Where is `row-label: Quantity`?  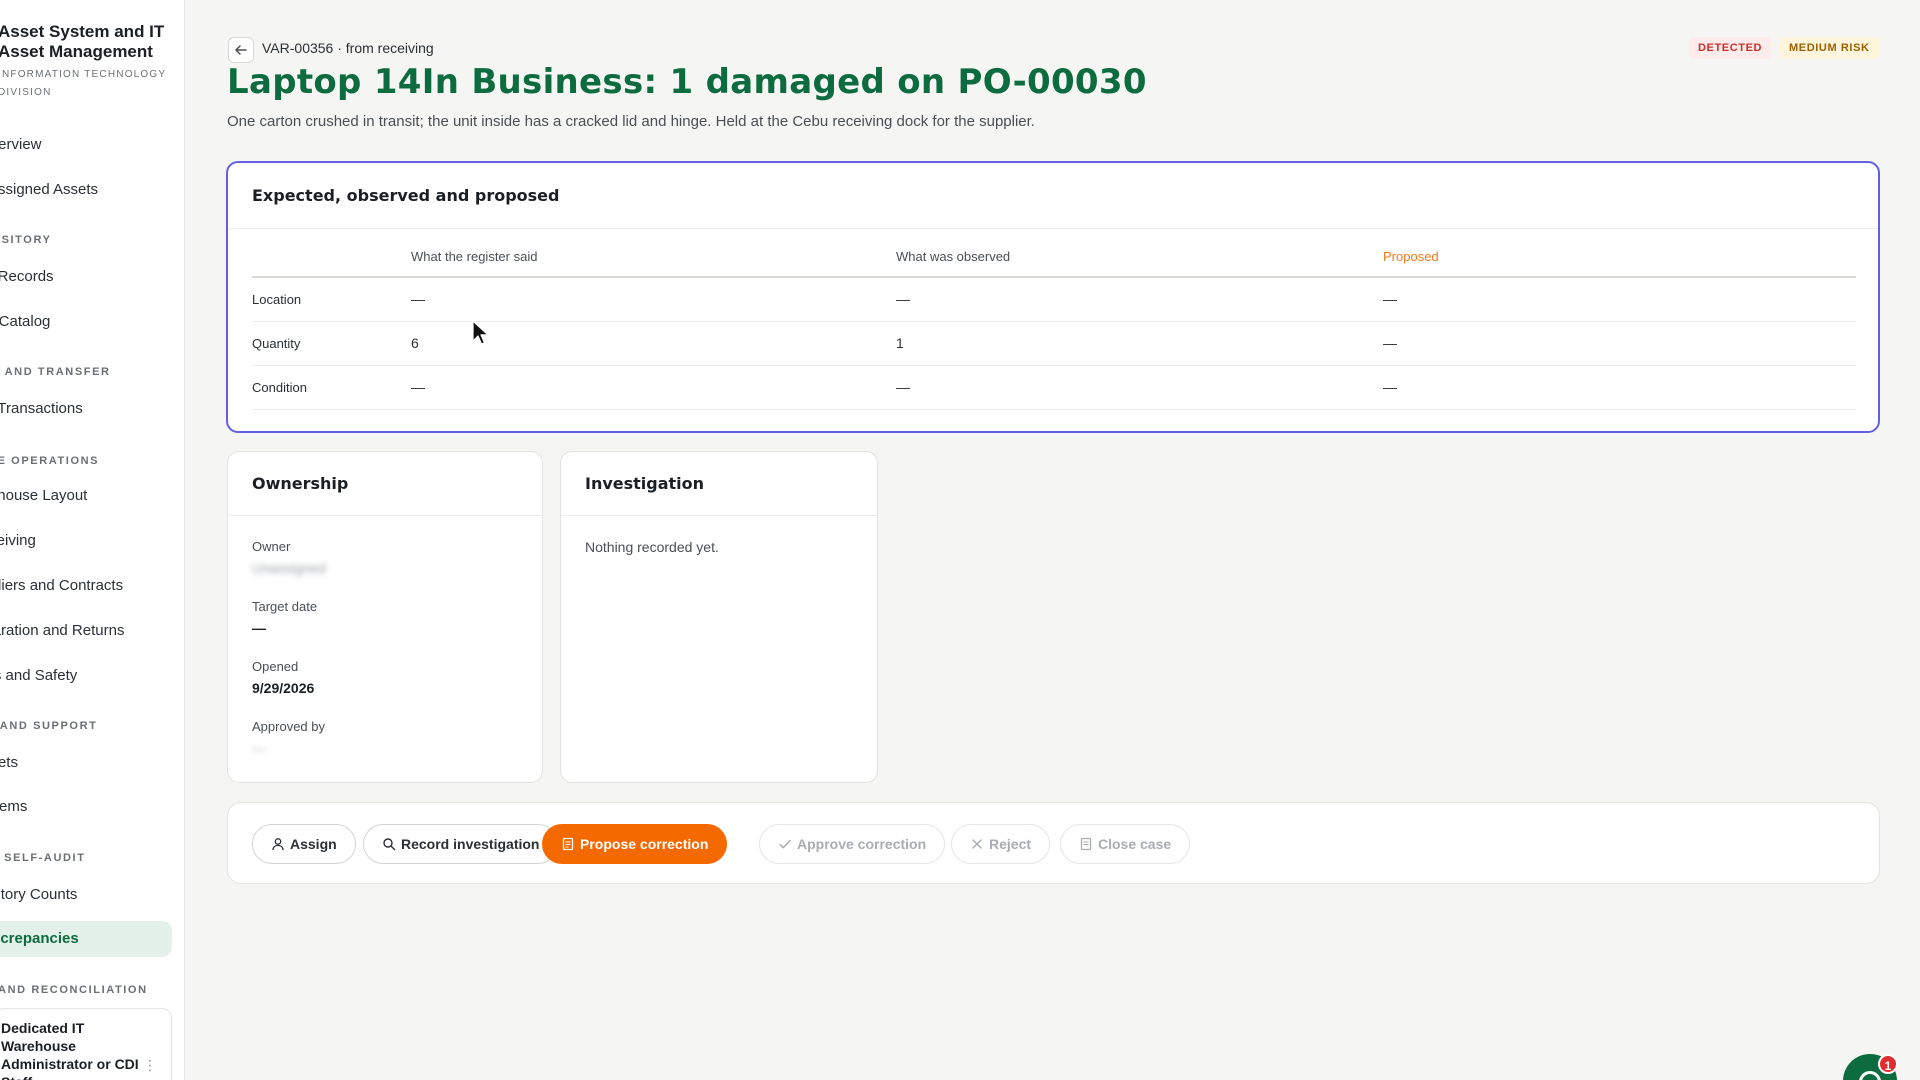 row-label: Quantity is located at coordinates (331, 343).